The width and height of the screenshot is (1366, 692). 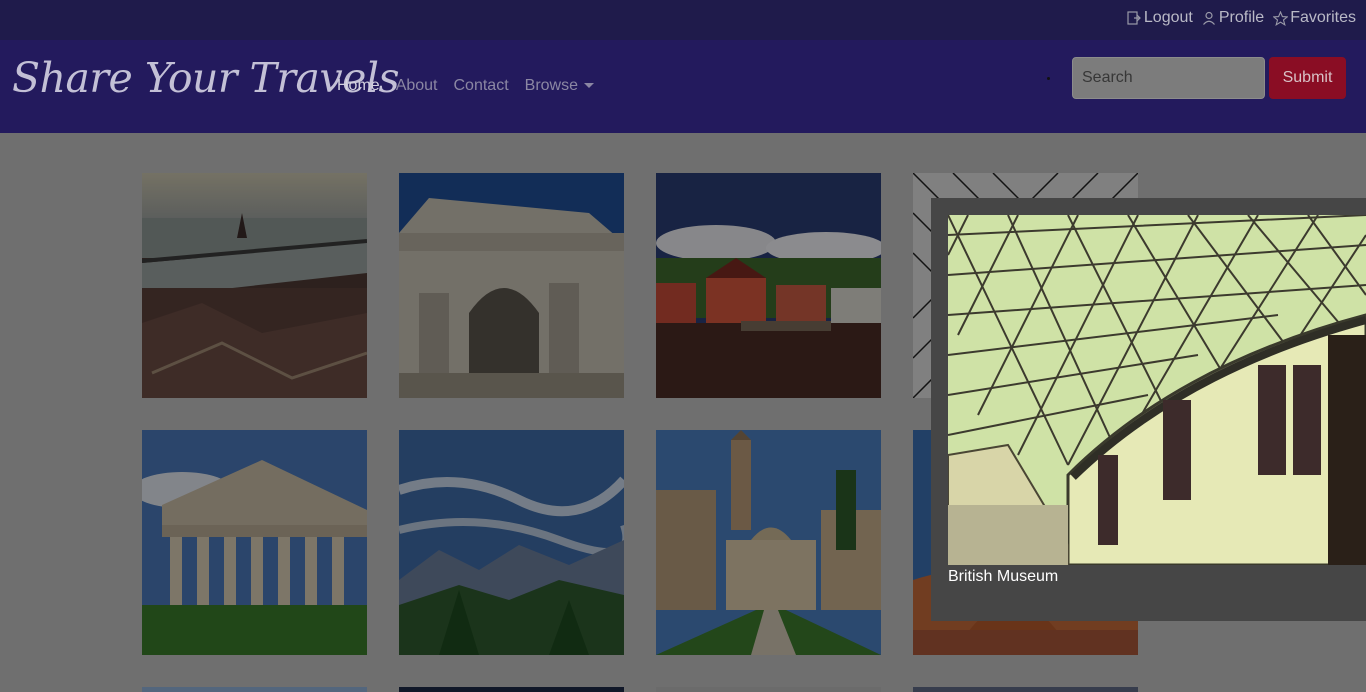 What do you see at coordinates (417, 86) in the screenshot?
I see `nav-about: About` at bounding box center [417, 86].